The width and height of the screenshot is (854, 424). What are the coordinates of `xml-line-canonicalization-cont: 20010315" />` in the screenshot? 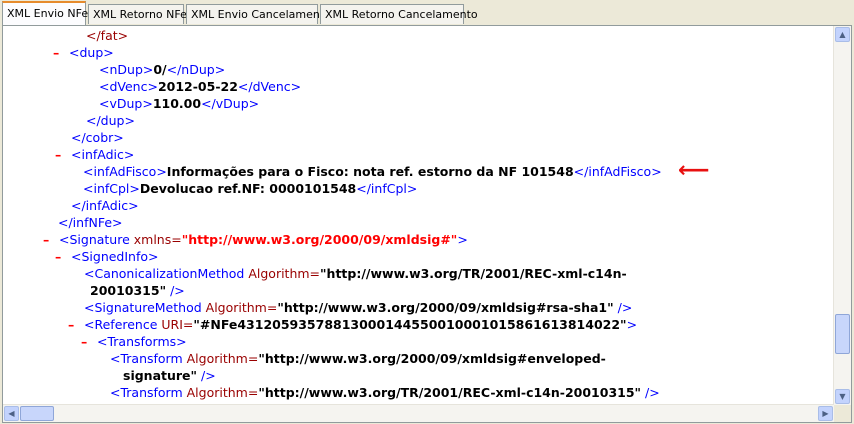 It's located at (137, 290).